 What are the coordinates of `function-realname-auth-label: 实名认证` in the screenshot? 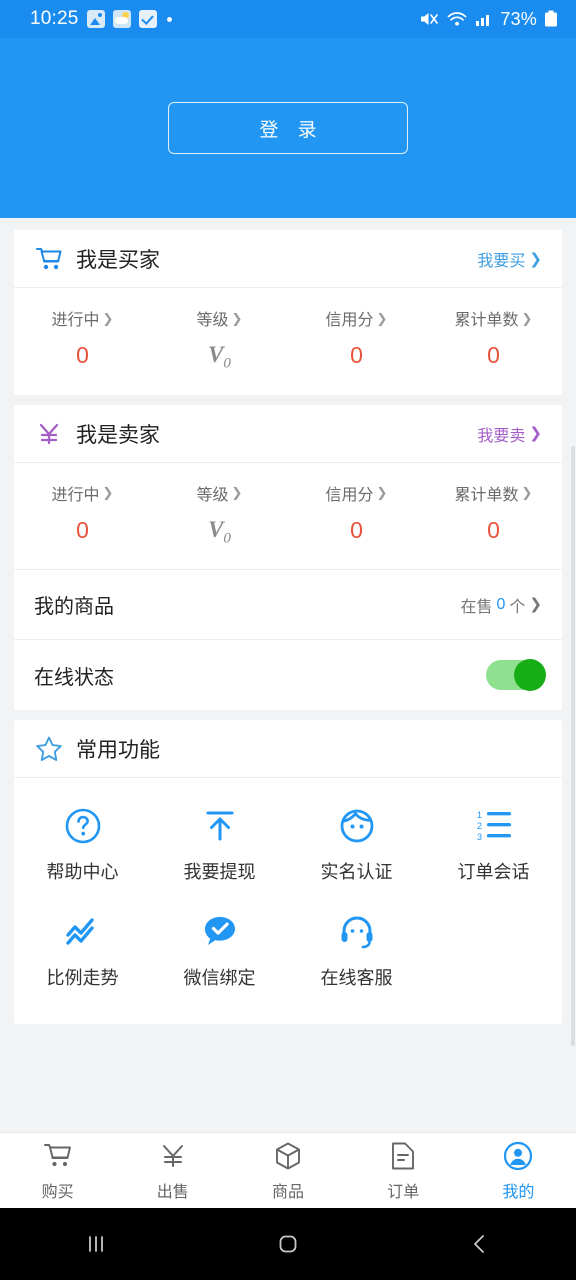 It's located at (356, 872).